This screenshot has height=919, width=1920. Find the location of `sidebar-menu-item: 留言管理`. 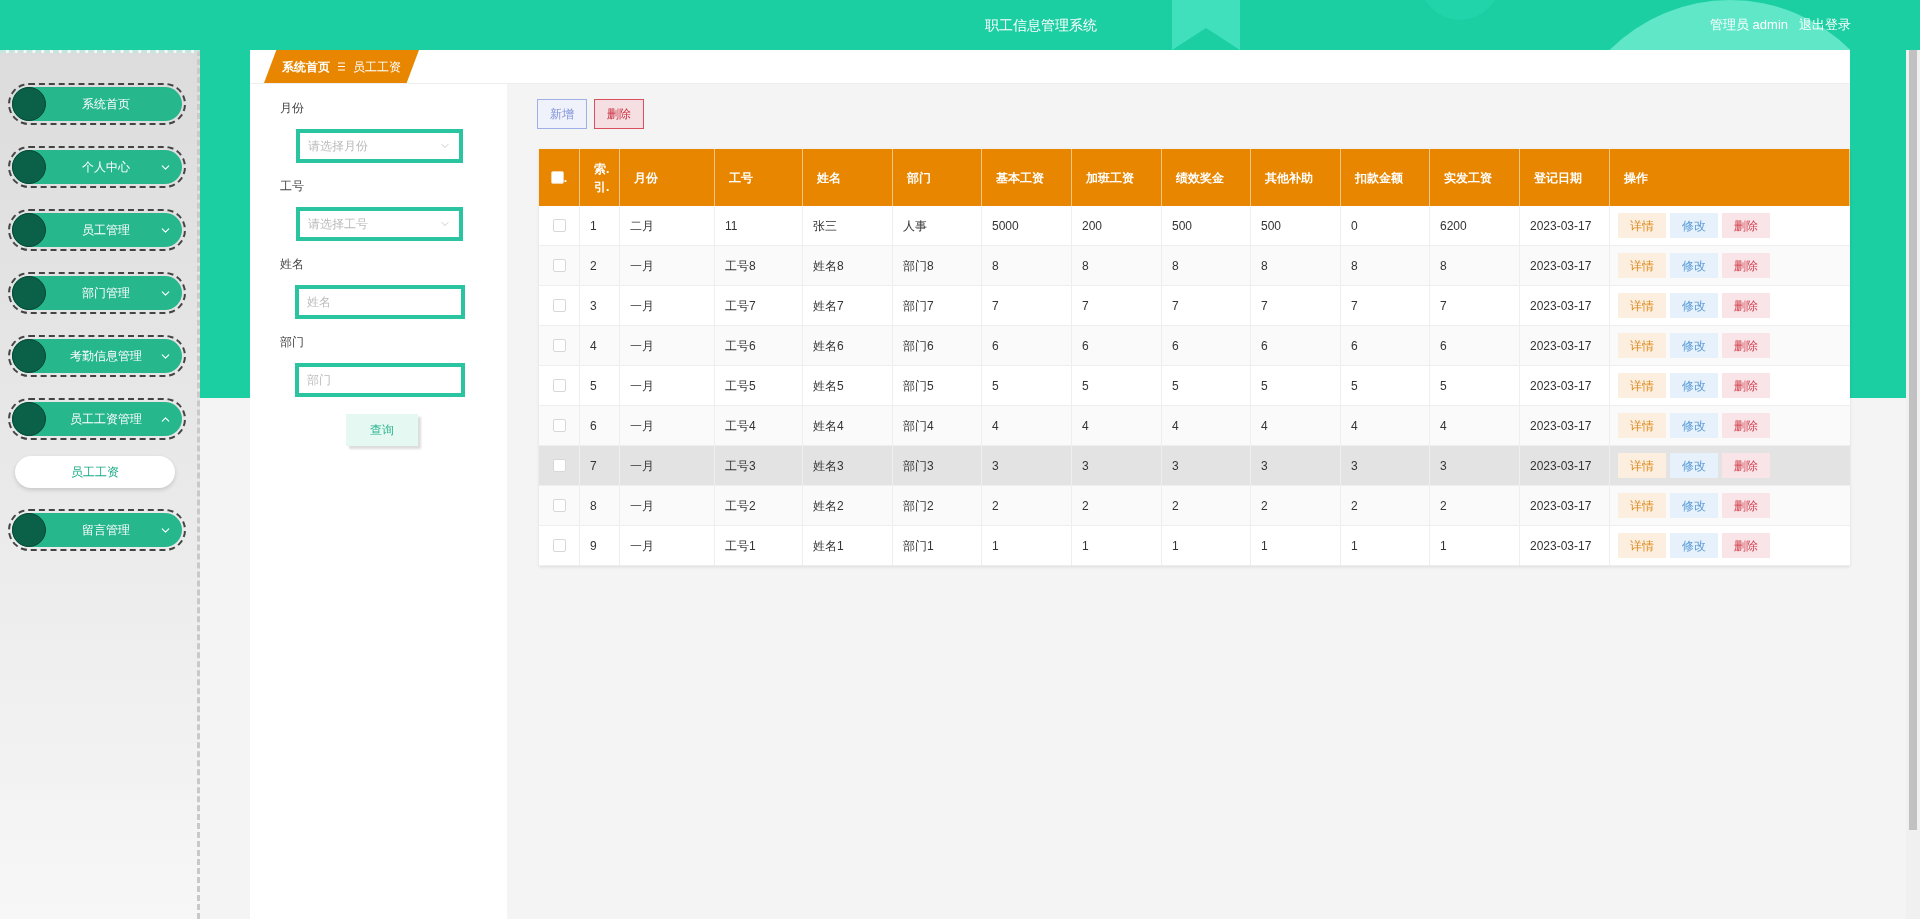

sidebar-menu-item: 留言管理 is located at coordinates (97, 530).